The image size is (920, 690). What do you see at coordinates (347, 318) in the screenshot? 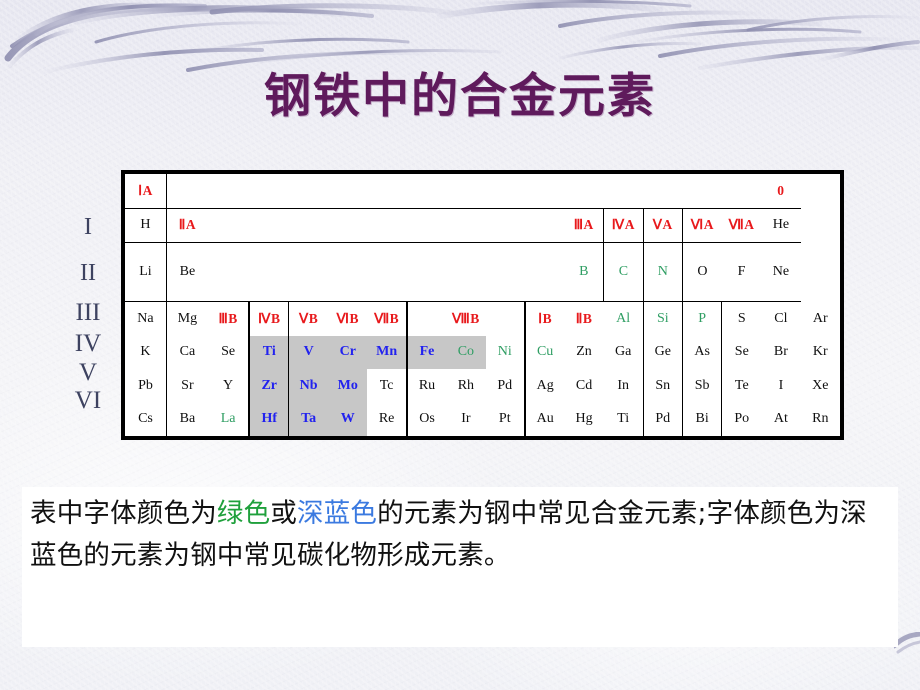
I see `group-header-VIB: ⅥB` at bounding box center [347, 318].